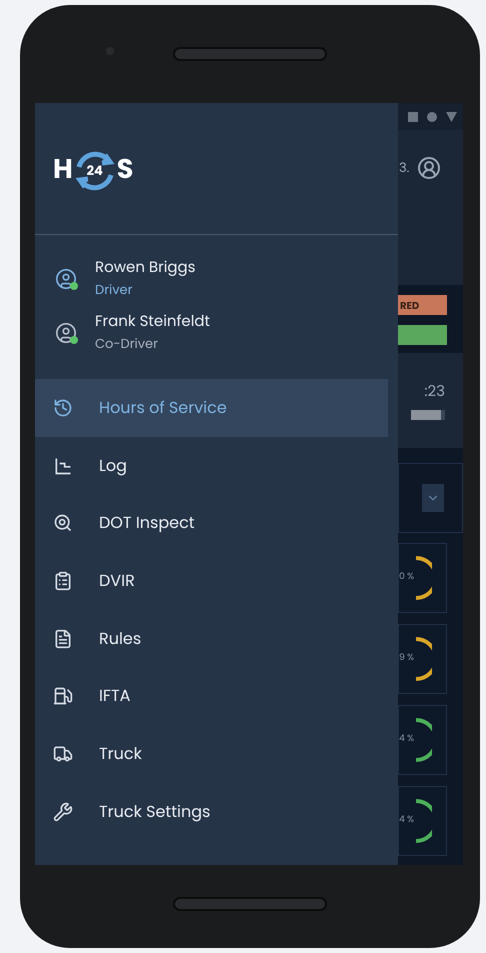  I want to click on clipboard-icon, so click(63, 580).